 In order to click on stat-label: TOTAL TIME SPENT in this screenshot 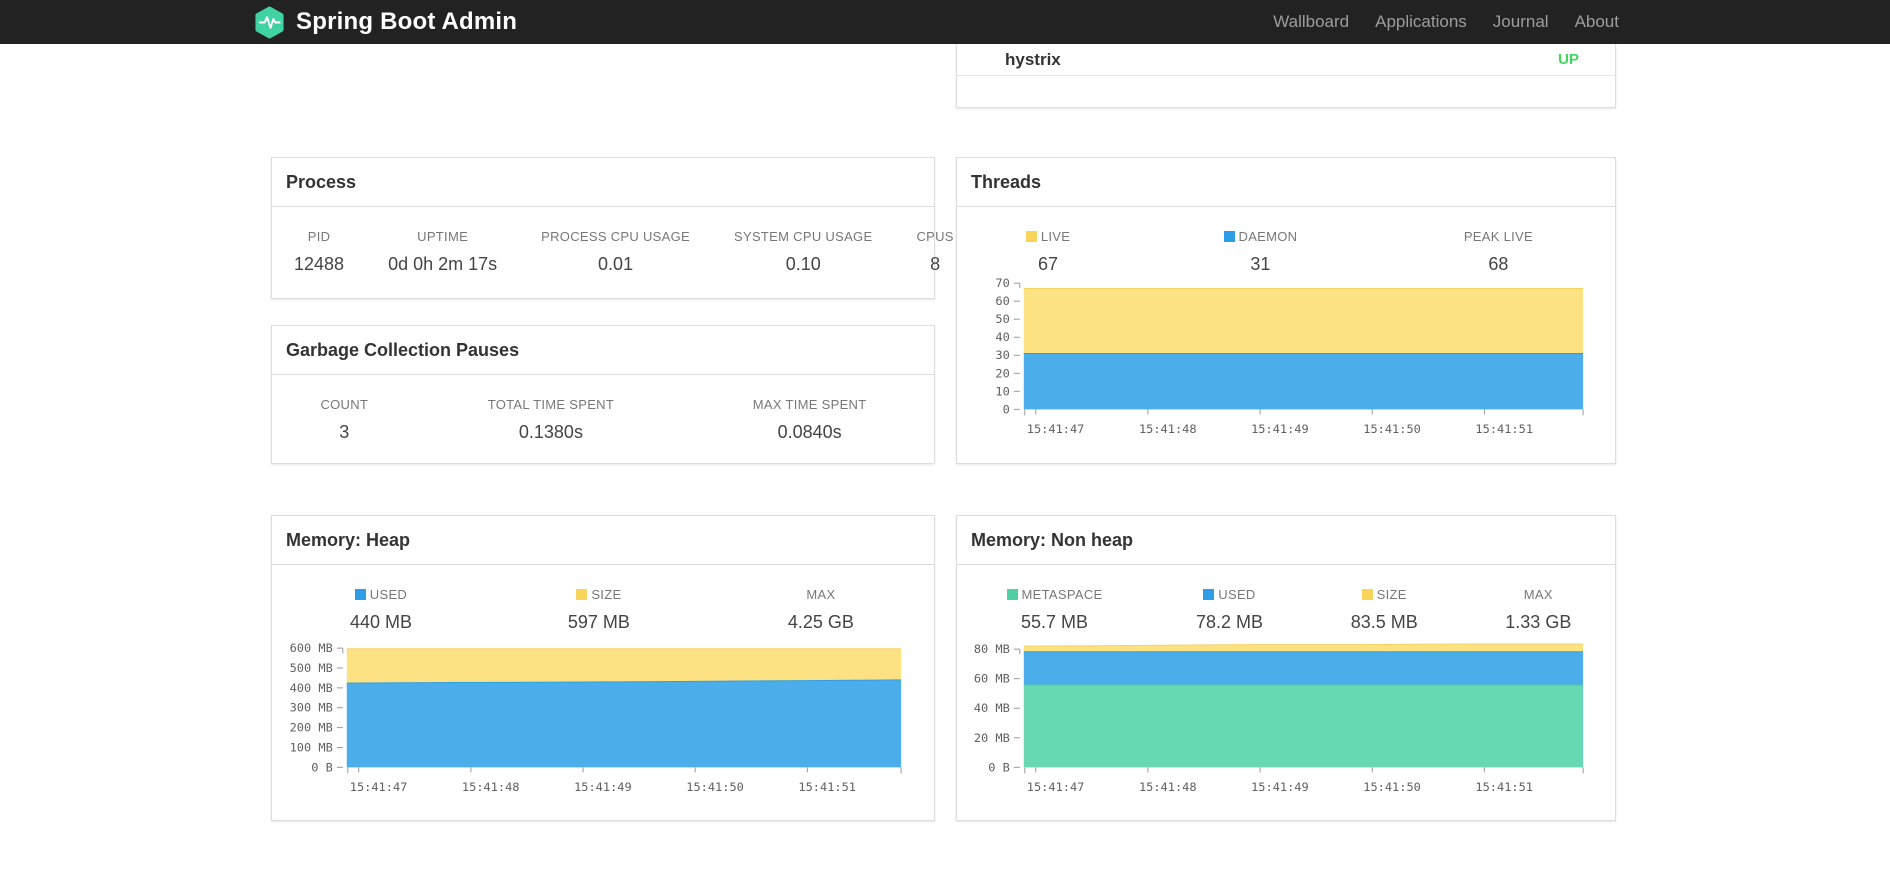, I will do `click(551, 404)`.